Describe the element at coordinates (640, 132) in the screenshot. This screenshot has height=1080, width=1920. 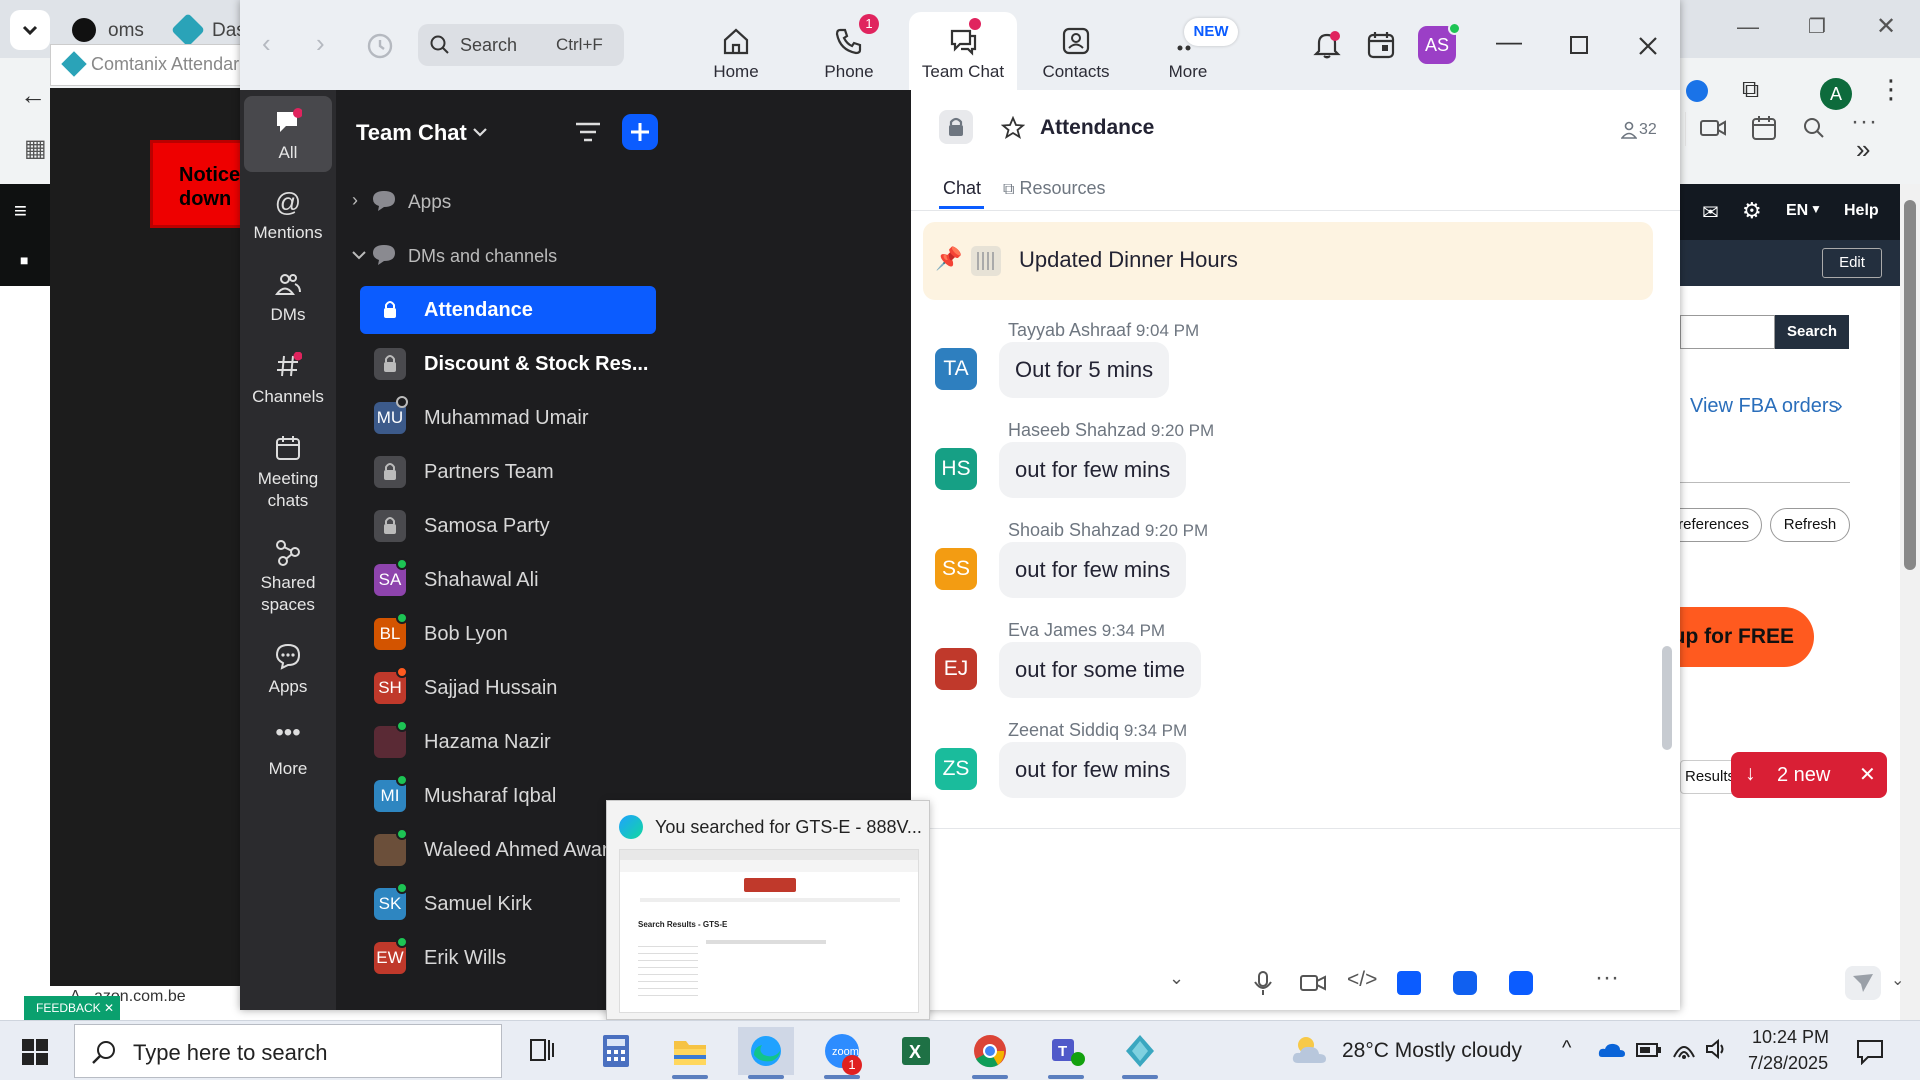
I see `new-chat-button` at that location.